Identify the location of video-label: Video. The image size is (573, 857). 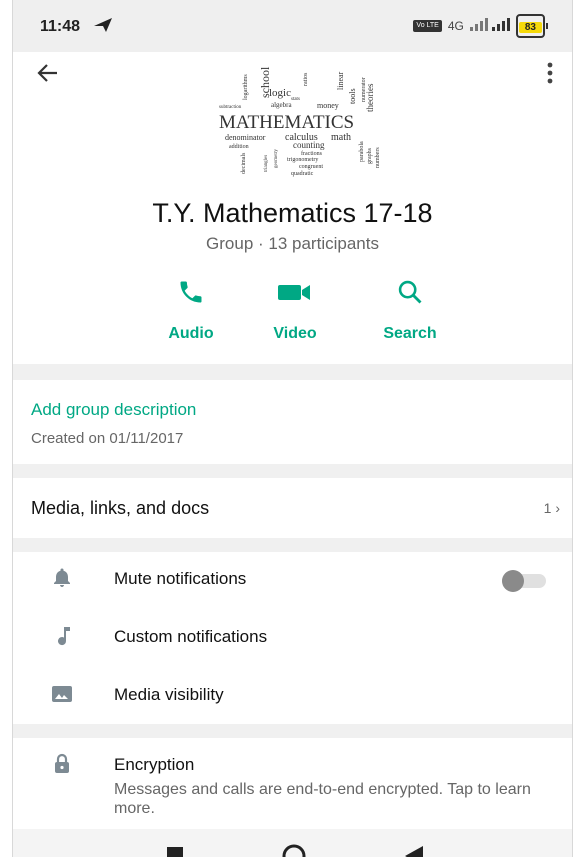
(295, 333).